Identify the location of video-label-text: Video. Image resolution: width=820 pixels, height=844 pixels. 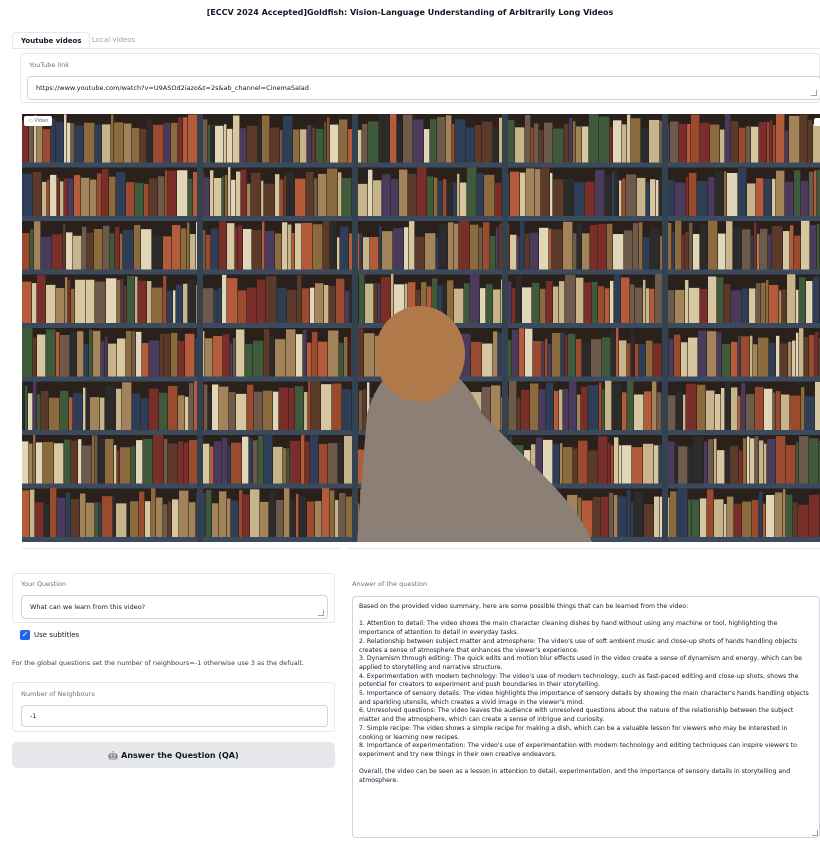
(41, 121).